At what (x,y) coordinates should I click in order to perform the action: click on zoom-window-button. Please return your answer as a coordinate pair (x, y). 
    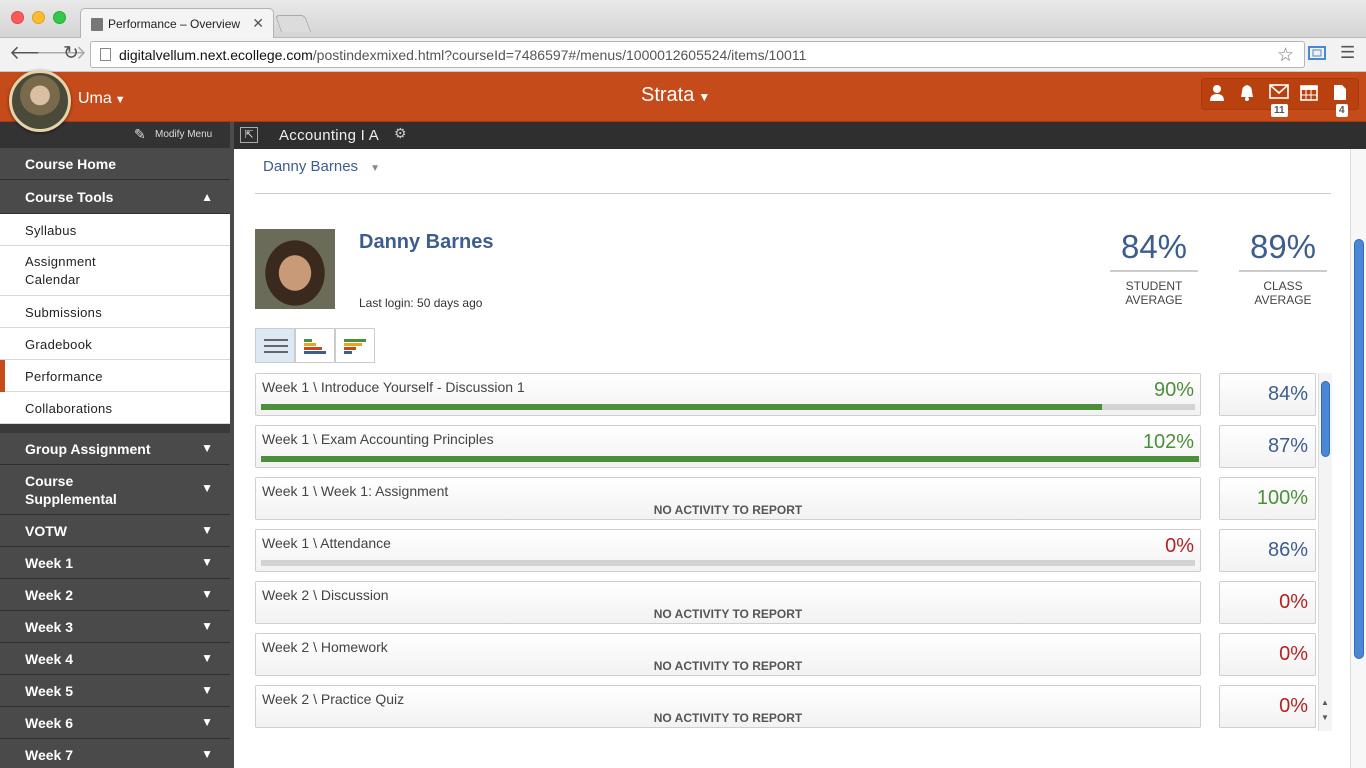
    Looking at the image, I should click on (59, 17).